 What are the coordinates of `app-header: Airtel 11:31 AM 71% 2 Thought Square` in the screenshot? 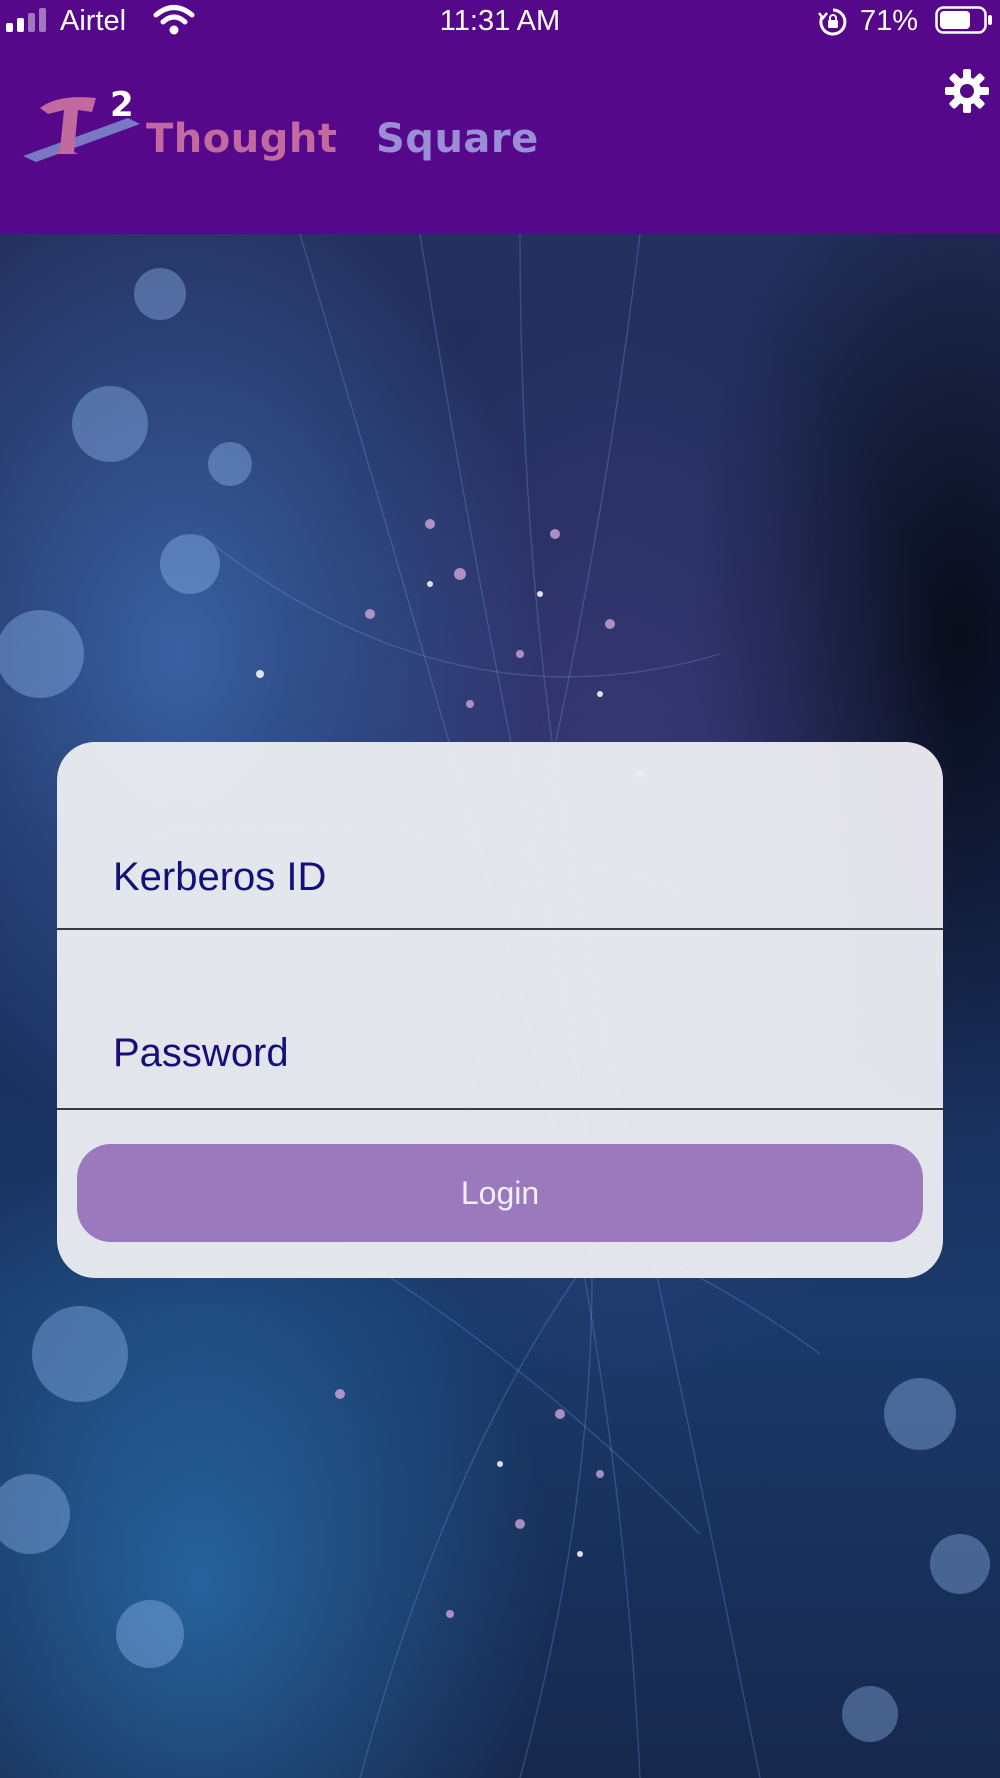 It's located at (500, 117).